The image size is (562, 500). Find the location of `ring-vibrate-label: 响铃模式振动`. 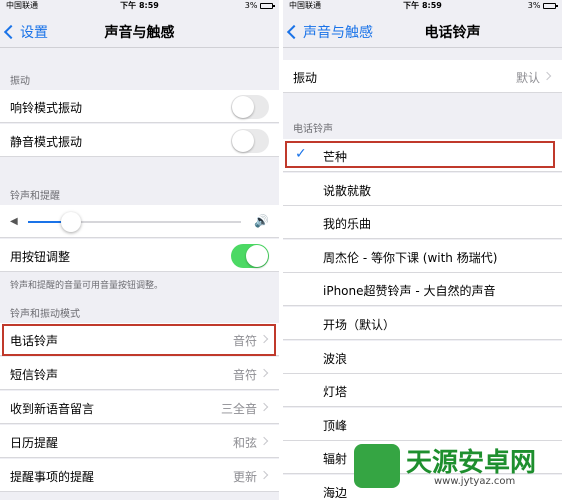

ring-vibrate-label: 响铃模式振动 is located at coordinates (46, 108).